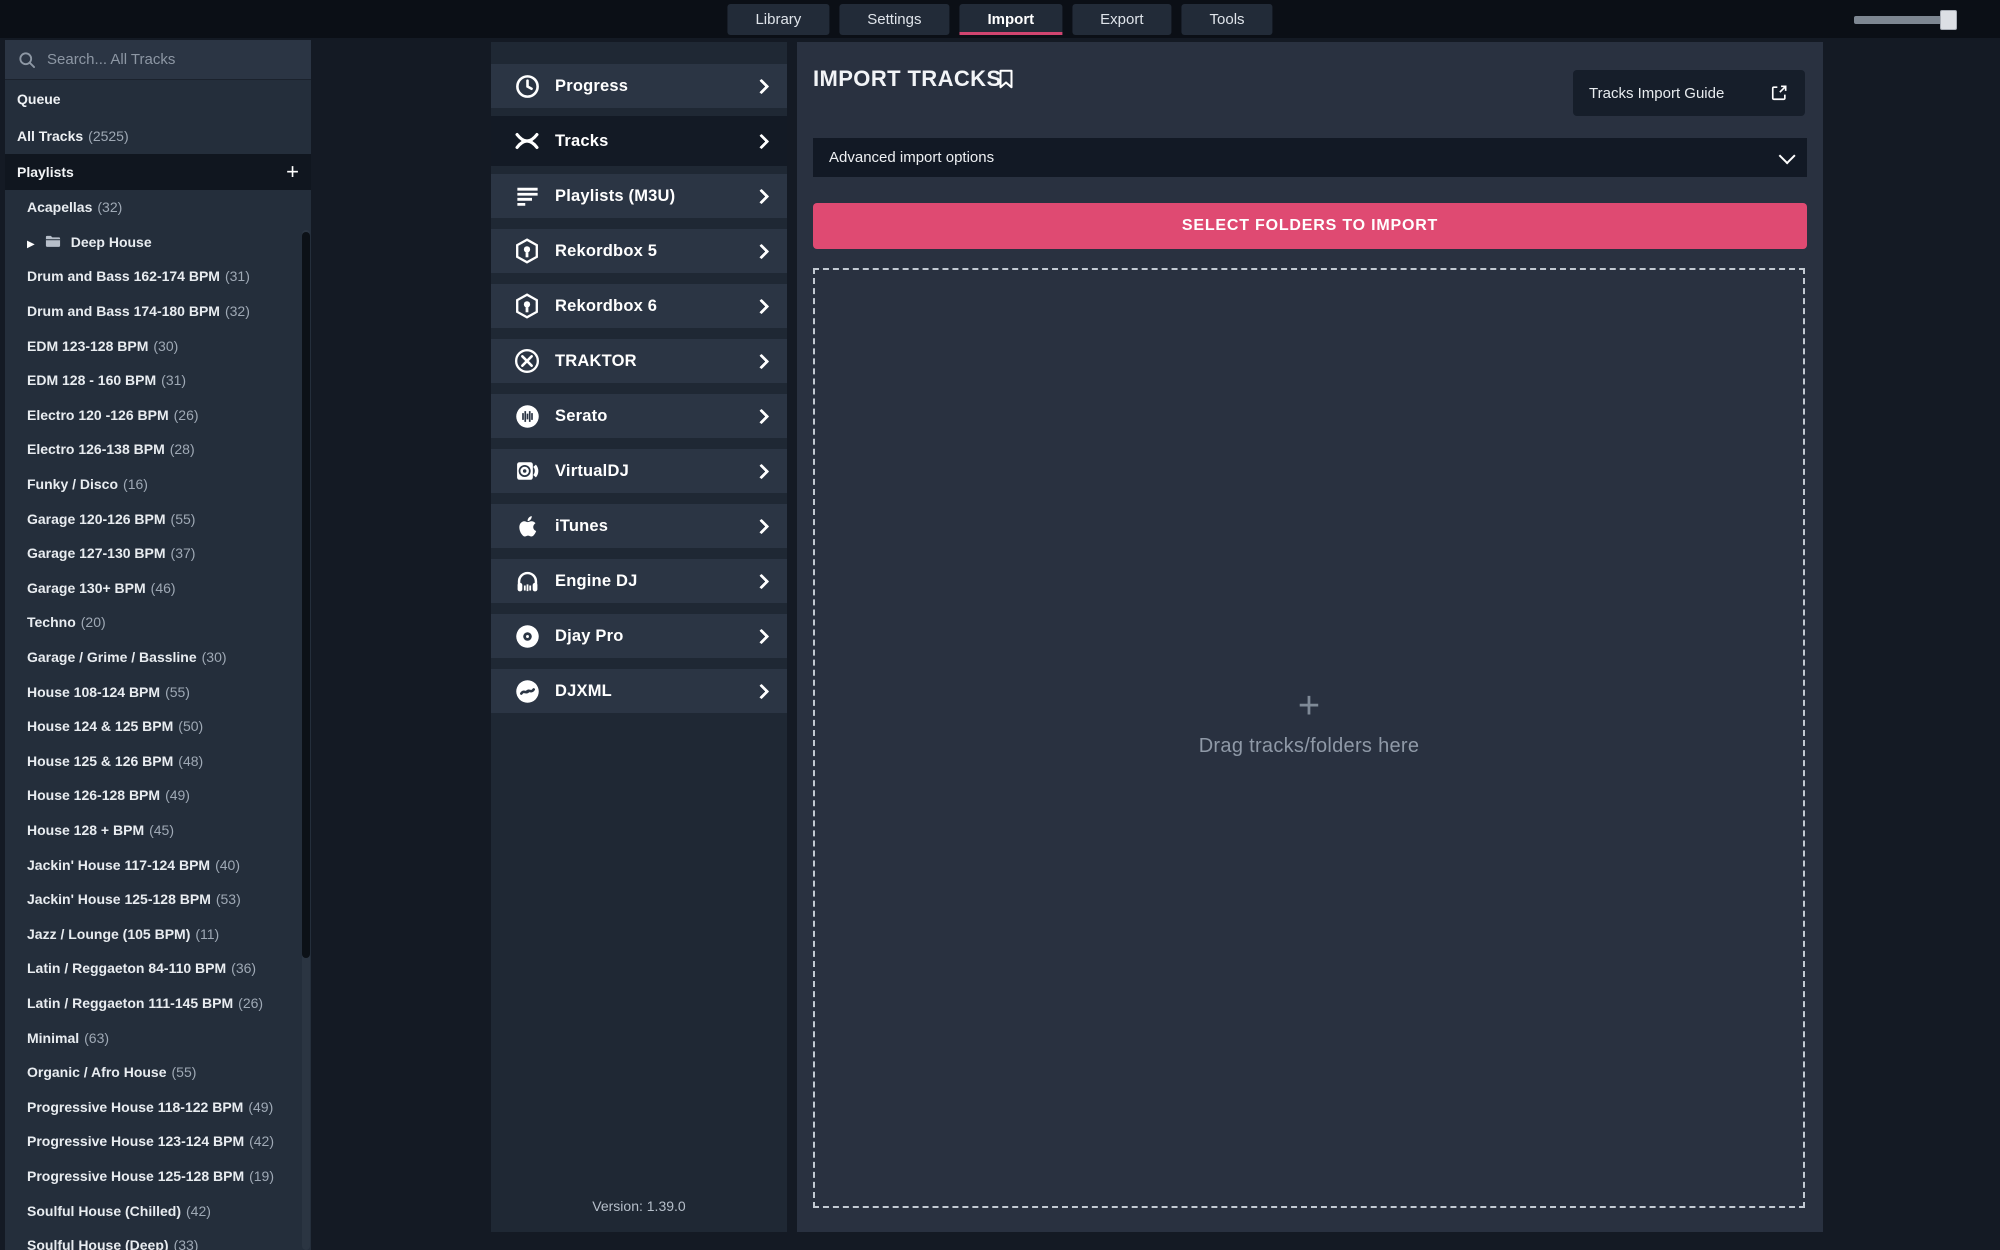 The width and height of the screenshot is (2000, 1250). Describe the element at coordinates (251, 1002) in the screenshot. I see `playlist-count: (26)` at that location.